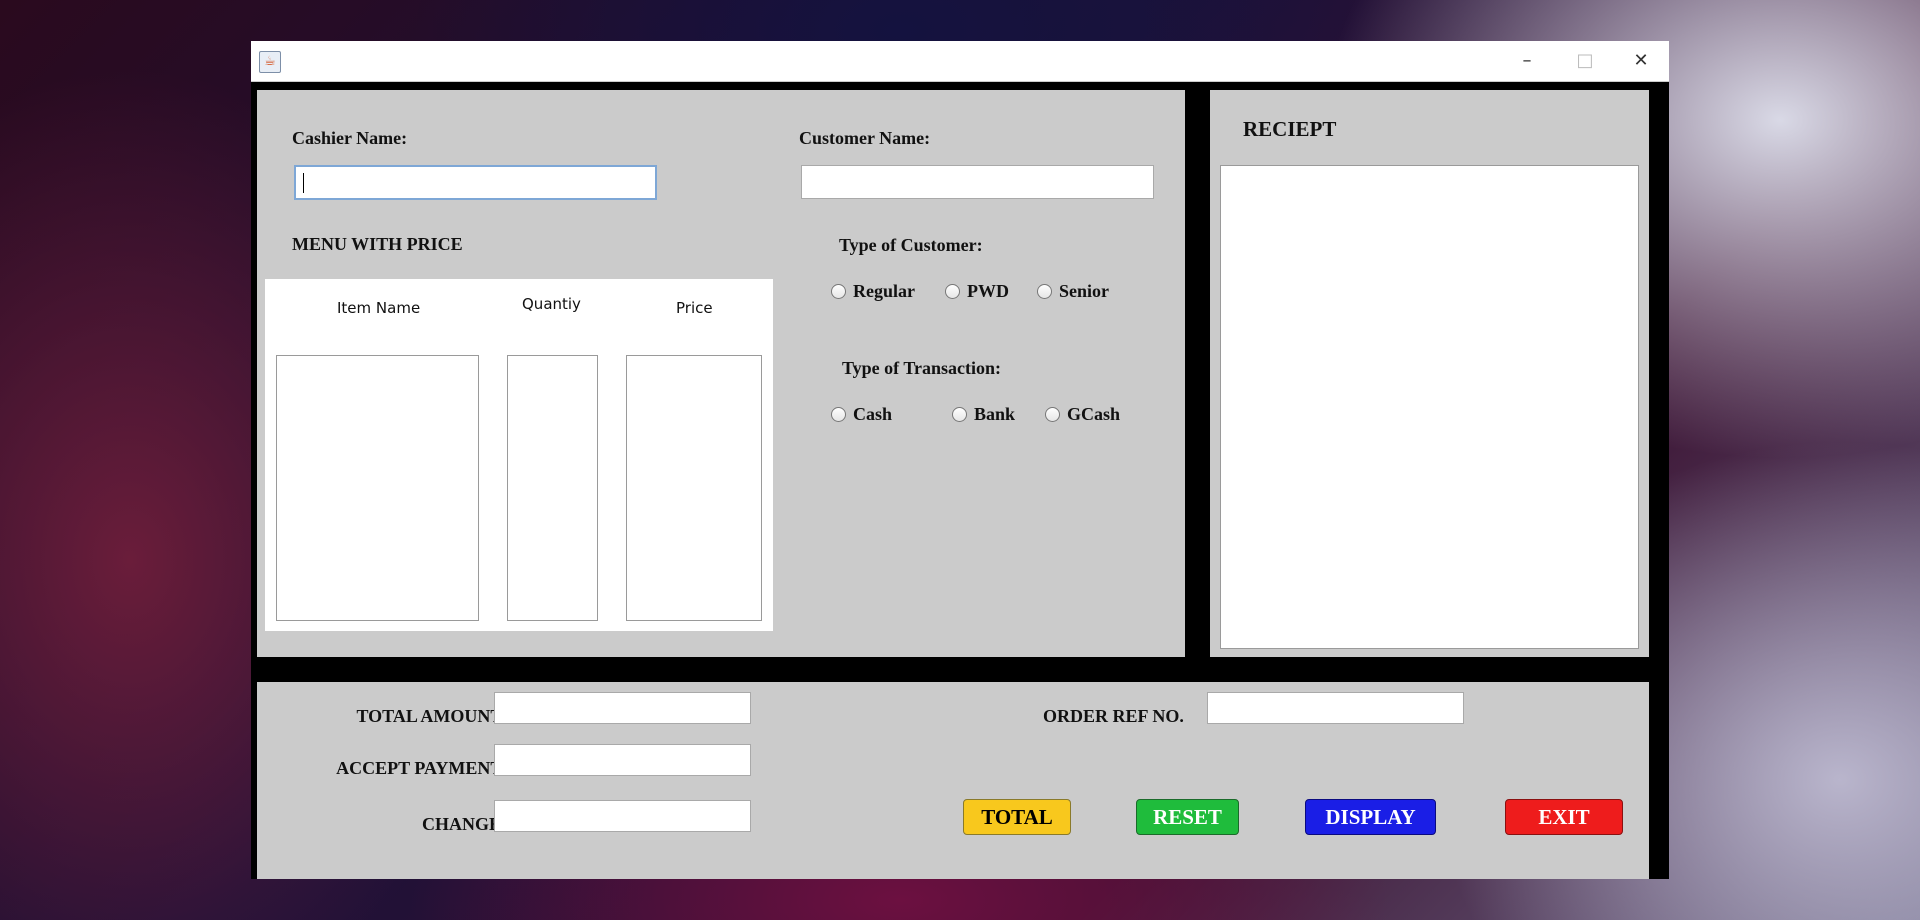  I want to click on total-button: TOTAL, so click(1017, 817).